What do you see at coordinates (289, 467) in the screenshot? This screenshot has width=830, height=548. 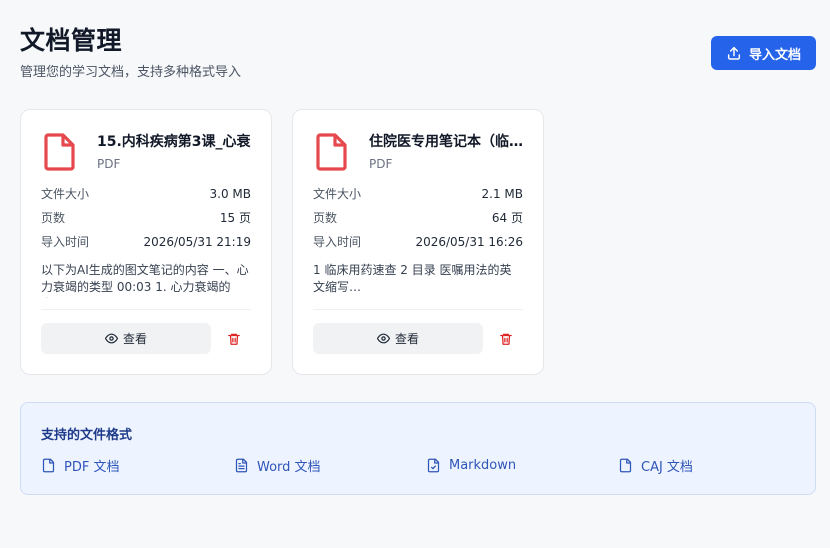 I see `format-label: Word 文档` at bounding box center [289, 467].